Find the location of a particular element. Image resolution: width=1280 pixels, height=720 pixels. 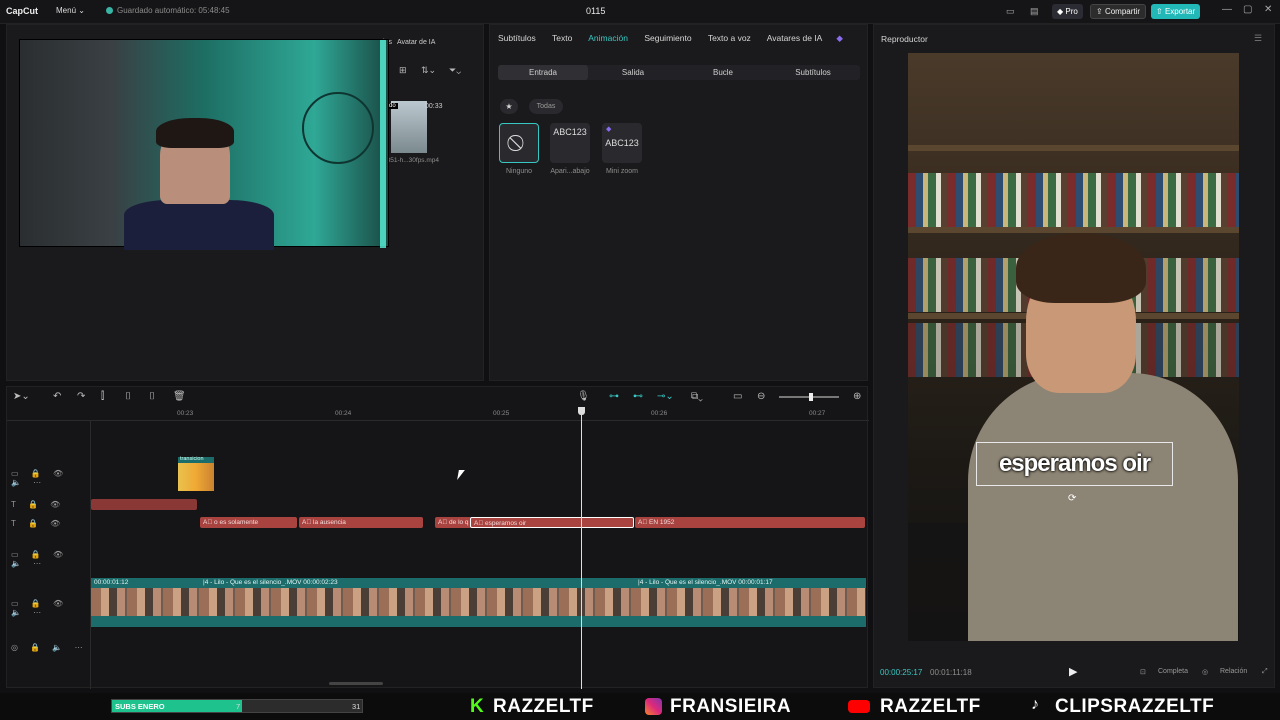

zoom-in-icon: ⊕ is located at coordinates (857, 396).